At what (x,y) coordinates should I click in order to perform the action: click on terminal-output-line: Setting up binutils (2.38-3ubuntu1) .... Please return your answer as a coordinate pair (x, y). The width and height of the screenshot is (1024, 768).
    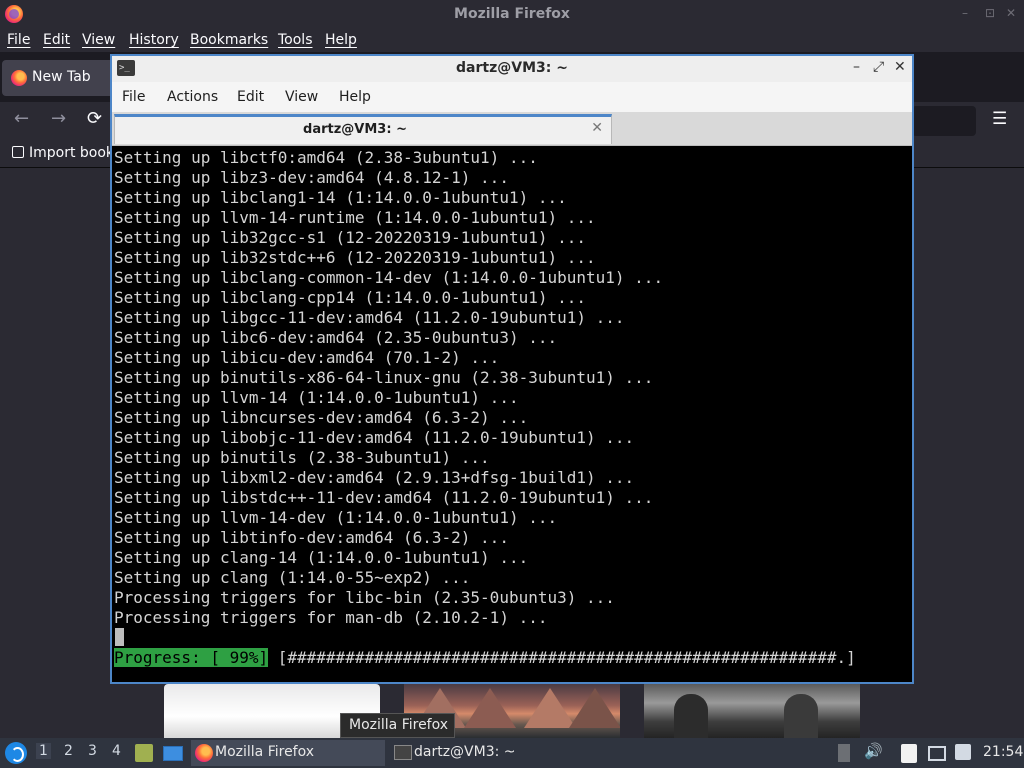
    Looking at the image, I should click on (302, 457).